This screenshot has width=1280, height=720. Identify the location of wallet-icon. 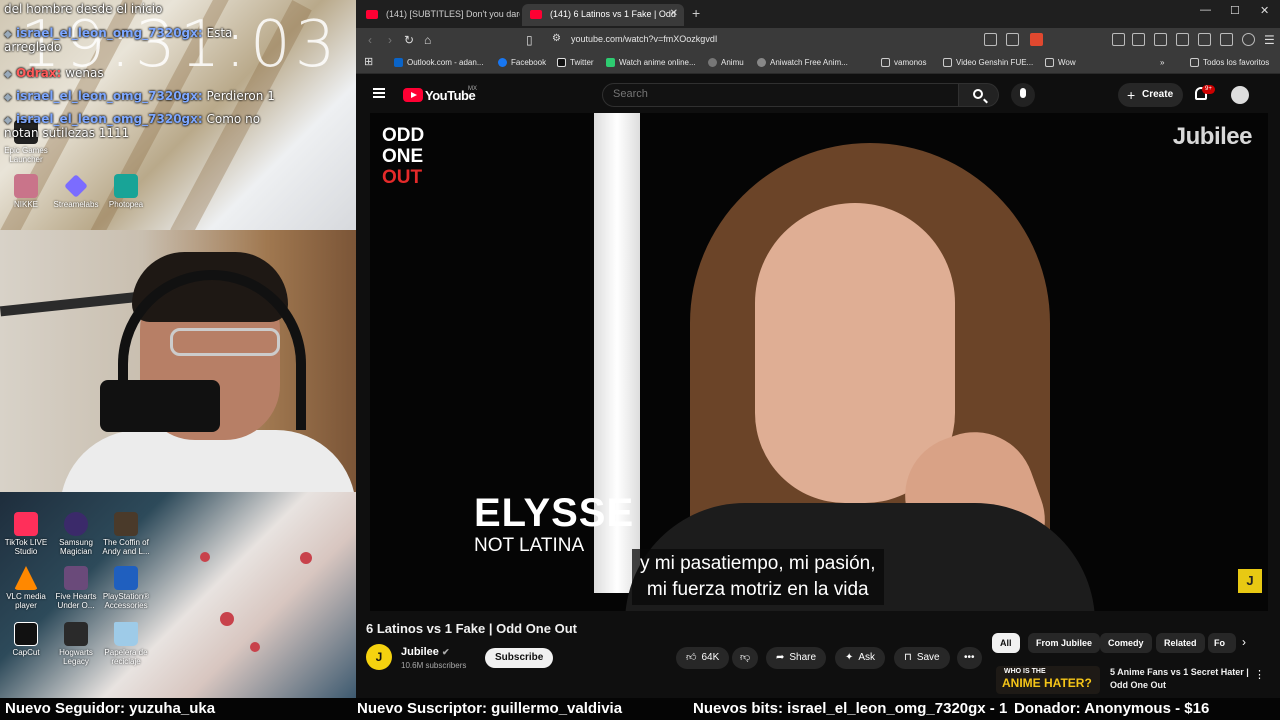
(1226, 39).